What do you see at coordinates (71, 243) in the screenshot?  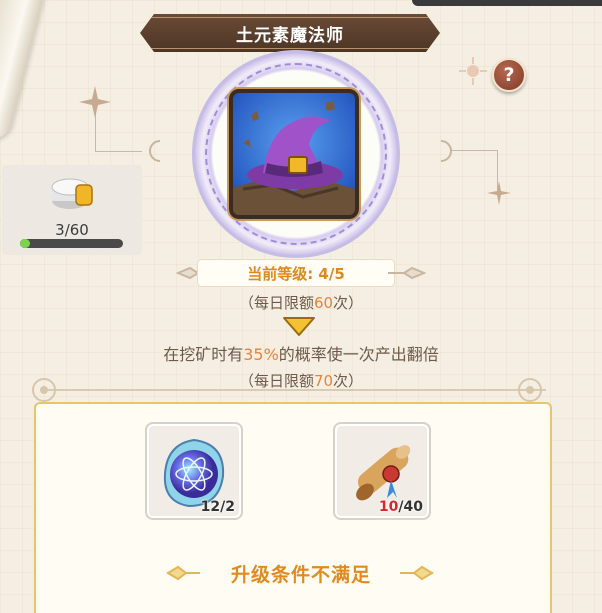 I see `resource-progress-bar` at bounding box center [71, 243].